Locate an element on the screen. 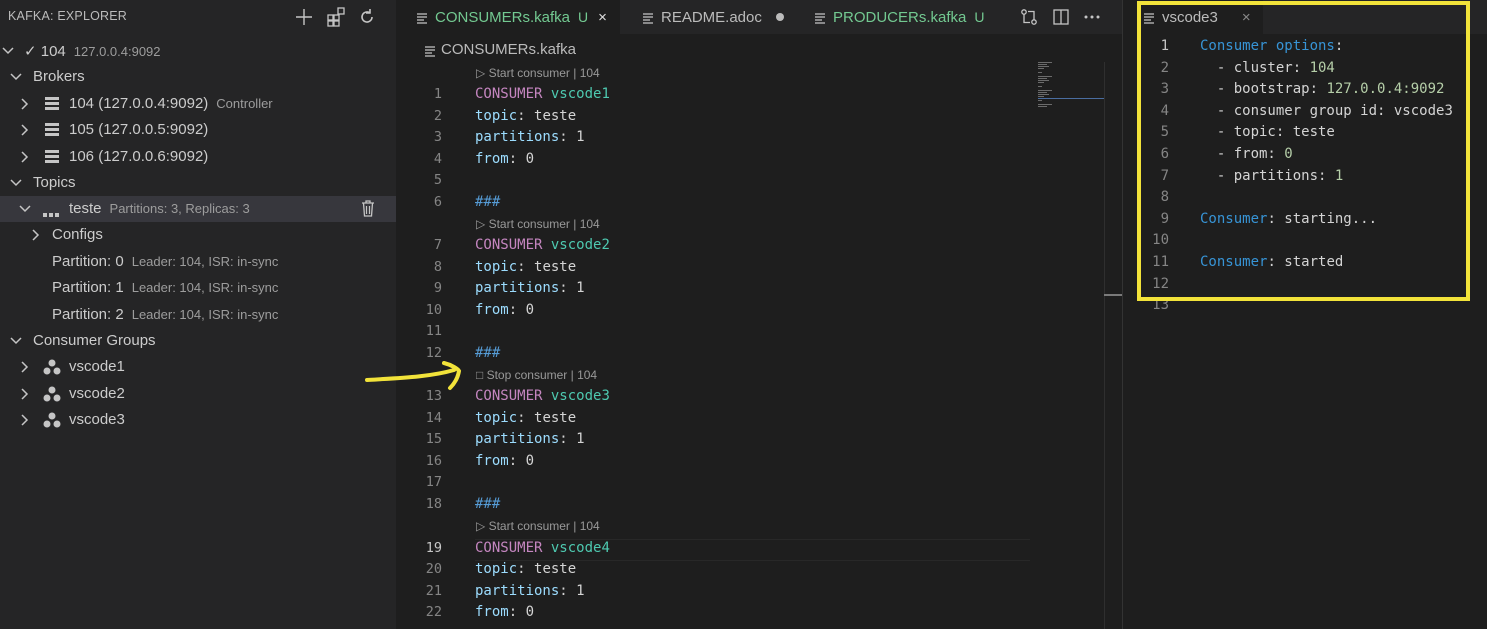 The image size is (1487, 629). refresh-icon is located at coordinates (367, 17).